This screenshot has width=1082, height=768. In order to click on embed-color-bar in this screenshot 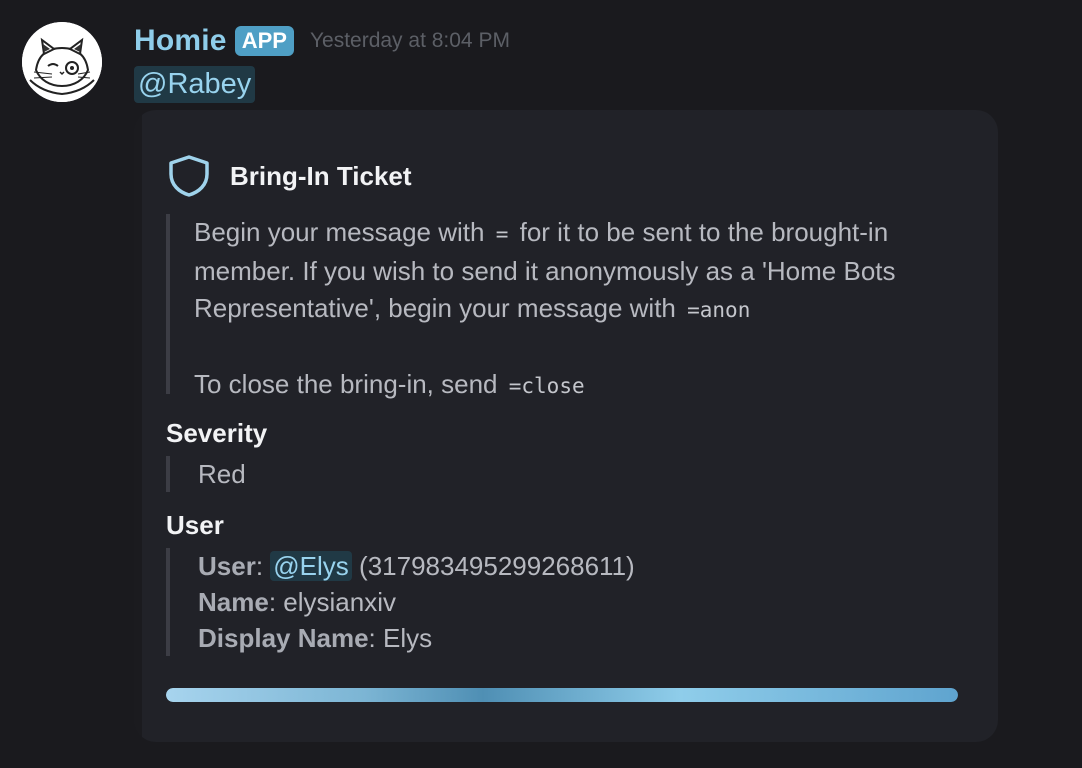, I will do `click(138, 426)`.